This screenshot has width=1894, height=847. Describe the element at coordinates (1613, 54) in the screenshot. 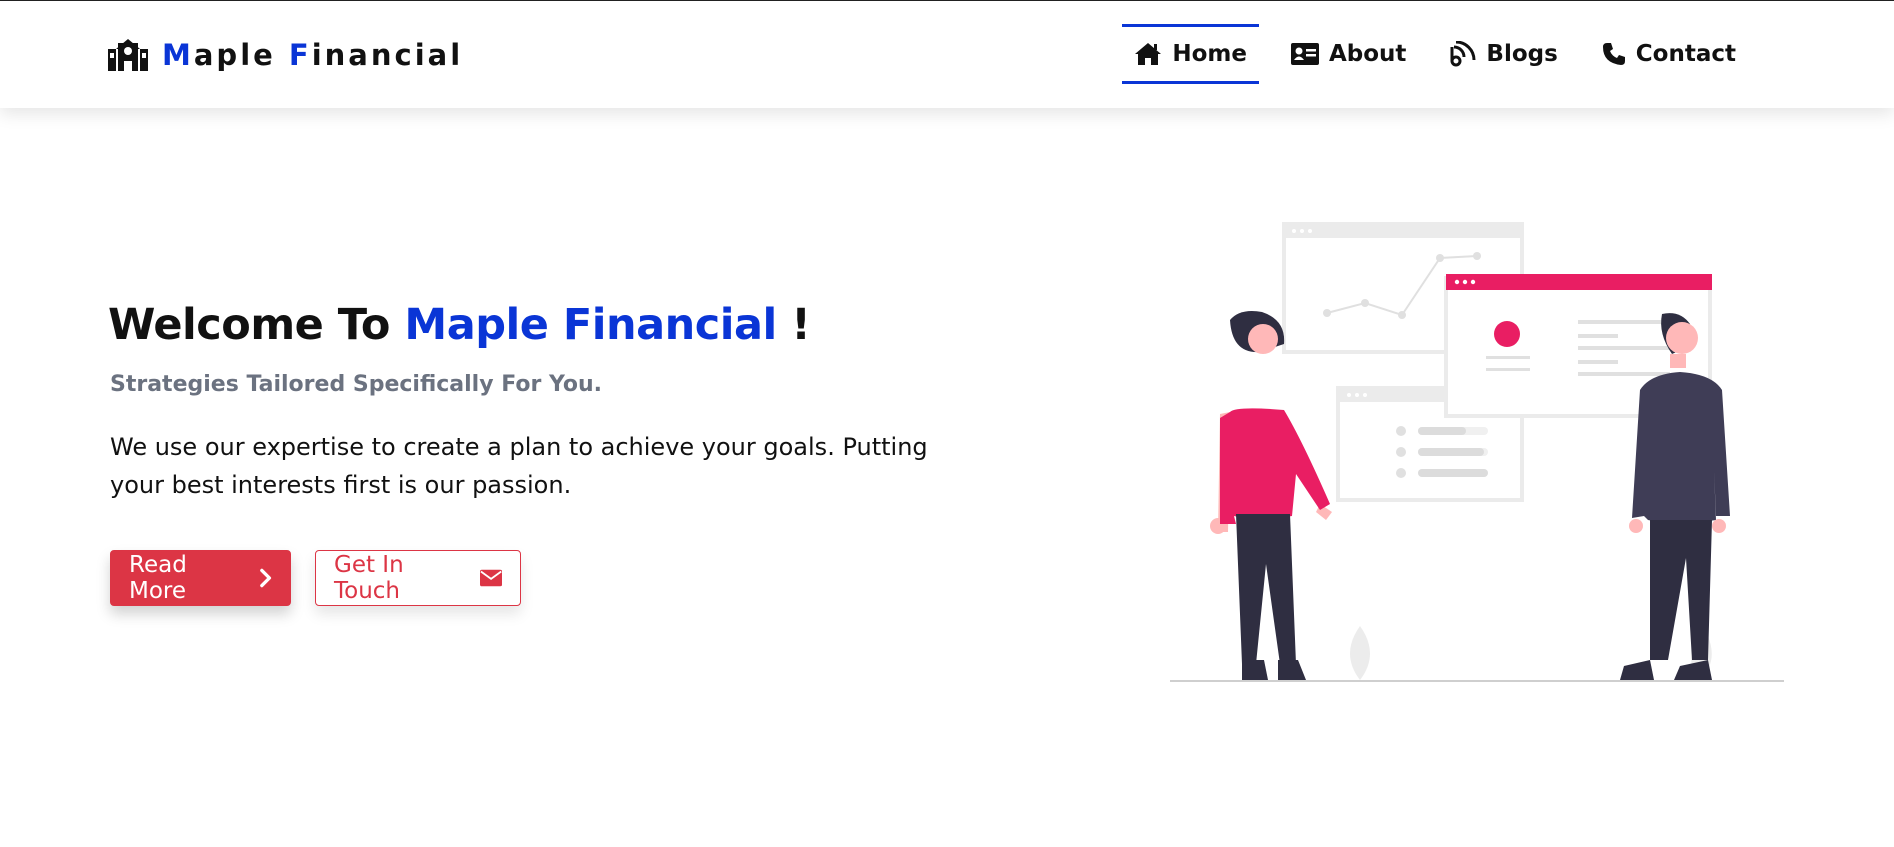

I see `phone-icon` at that location.